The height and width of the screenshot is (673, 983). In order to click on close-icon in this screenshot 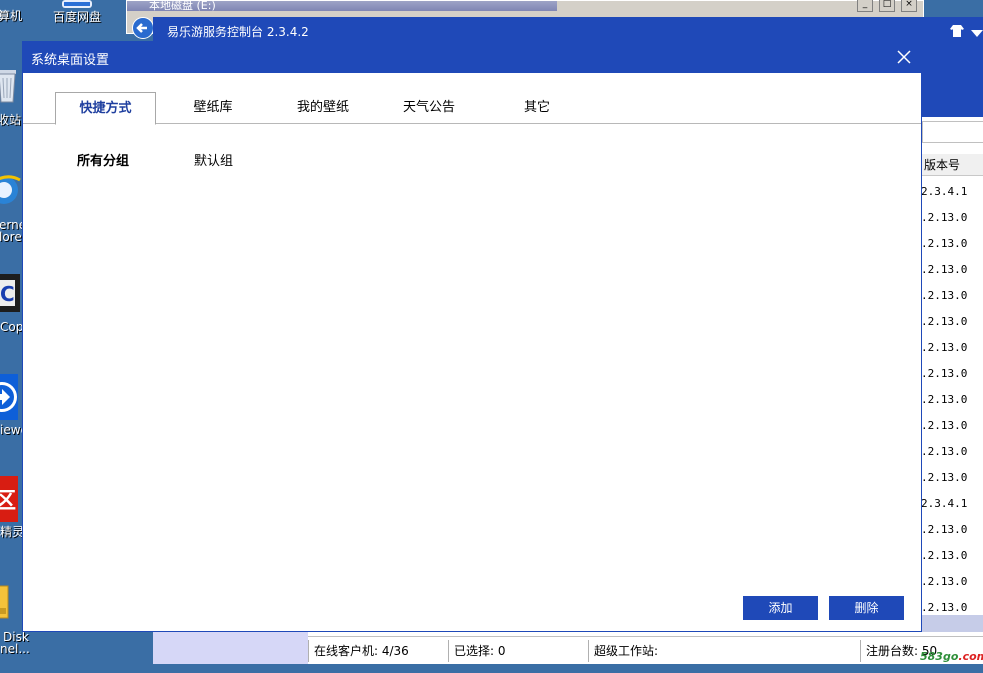, I will do `click(904, 57)`.